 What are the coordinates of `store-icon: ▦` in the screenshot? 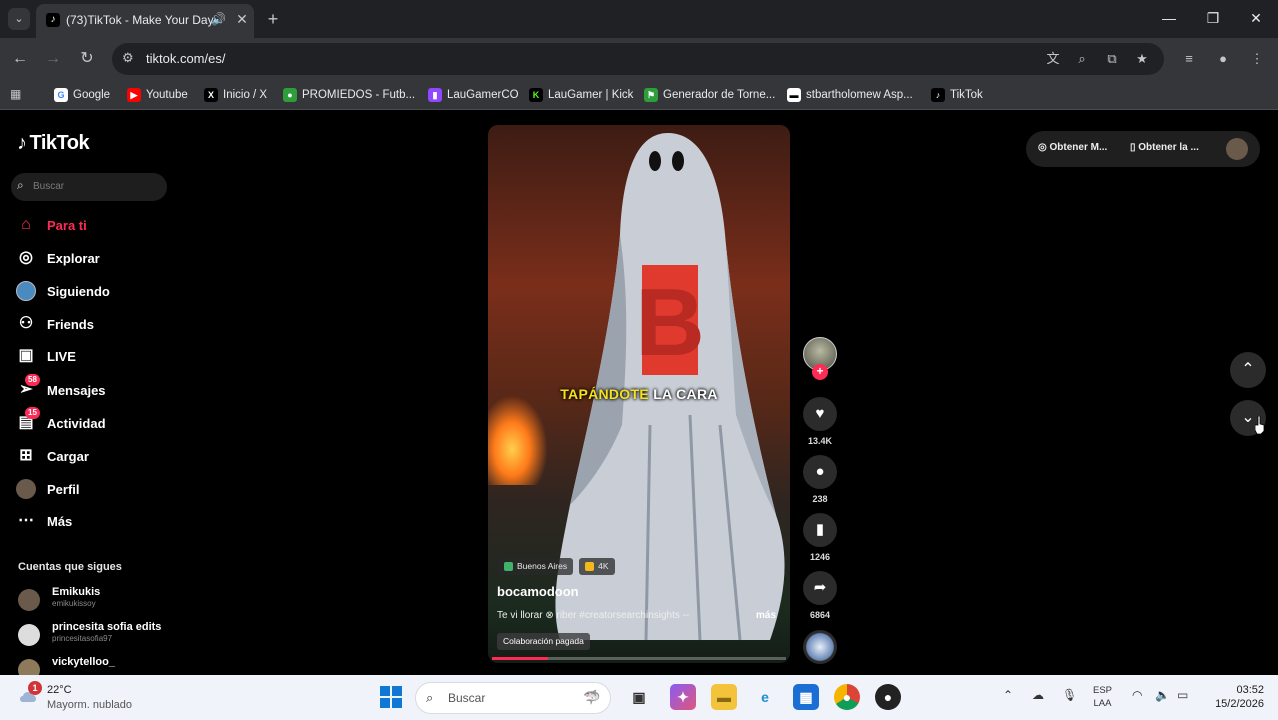 It's located at (806, 697).